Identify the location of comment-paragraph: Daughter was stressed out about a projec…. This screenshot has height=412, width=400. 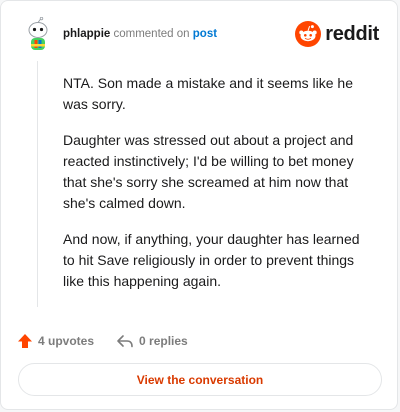
(208, 171).